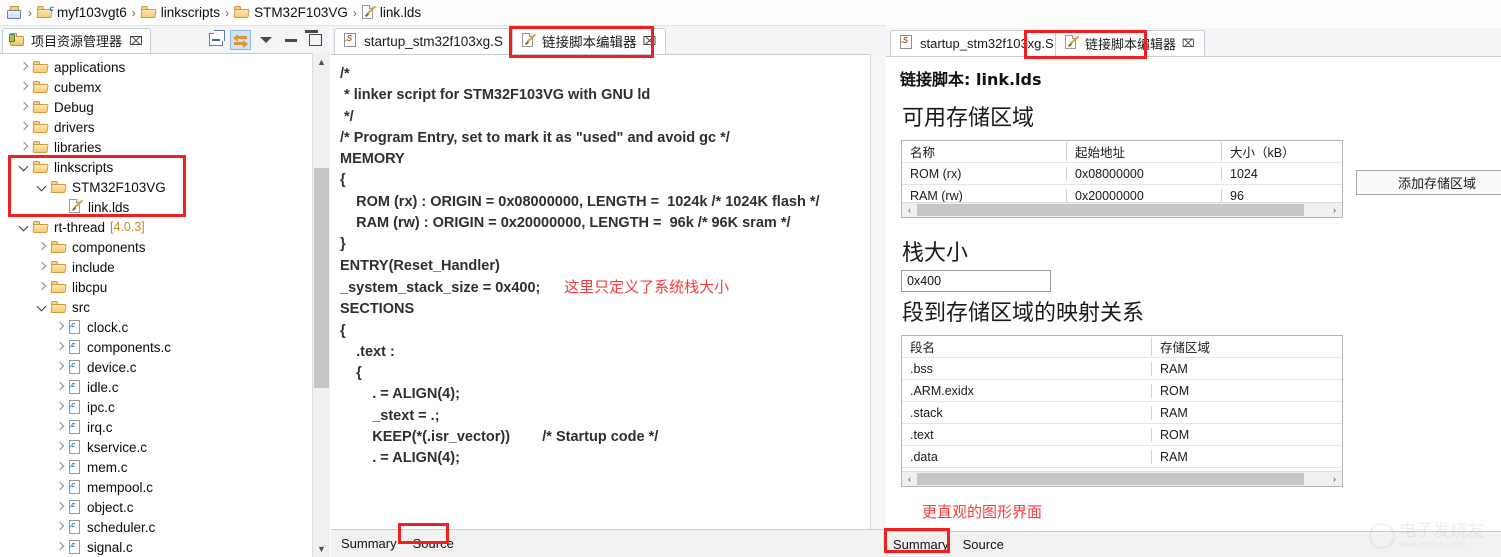  What do you see at coordinates (156, 207) in the screenshot?
I see `tree-item-link-lds: link.lds` at bounding box center [156, 207].